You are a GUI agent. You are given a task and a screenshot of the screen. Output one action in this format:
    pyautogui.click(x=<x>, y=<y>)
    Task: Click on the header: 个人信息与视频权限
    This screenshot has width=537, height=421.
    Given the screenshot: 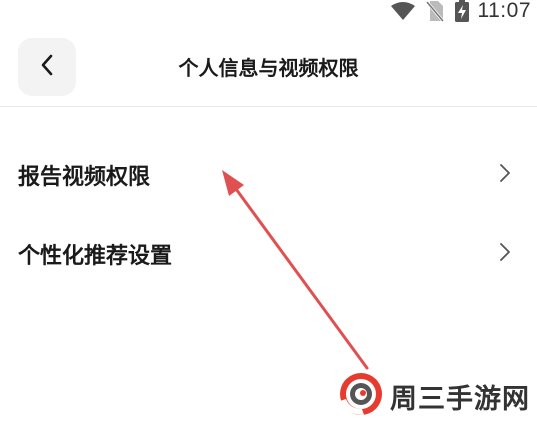 What is the action you would take?
    pyautogui.click(x=268, y=68)
    